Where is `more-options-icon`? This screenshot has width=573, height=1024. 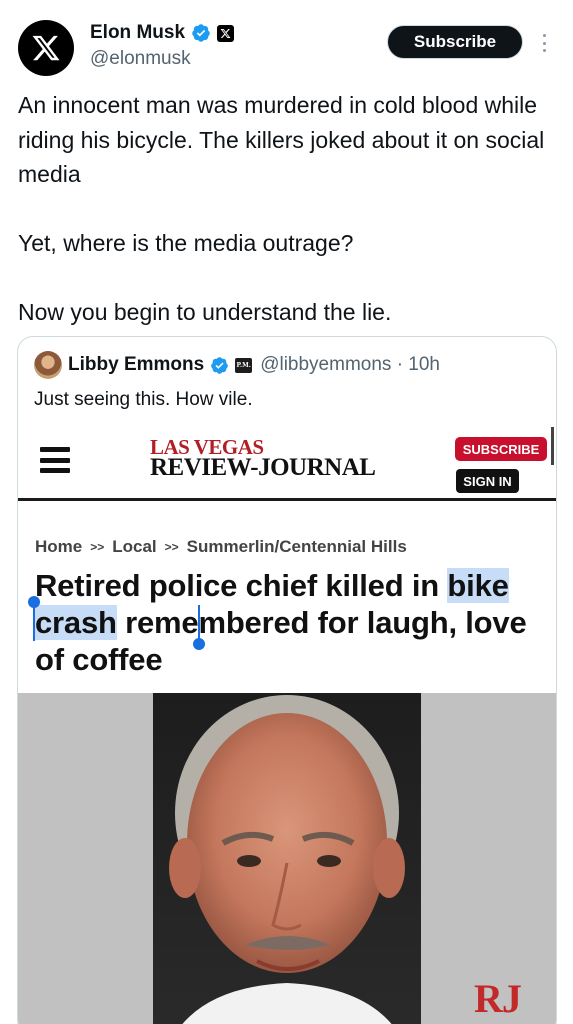
more-options-icon is located at coordinates (544, 43).